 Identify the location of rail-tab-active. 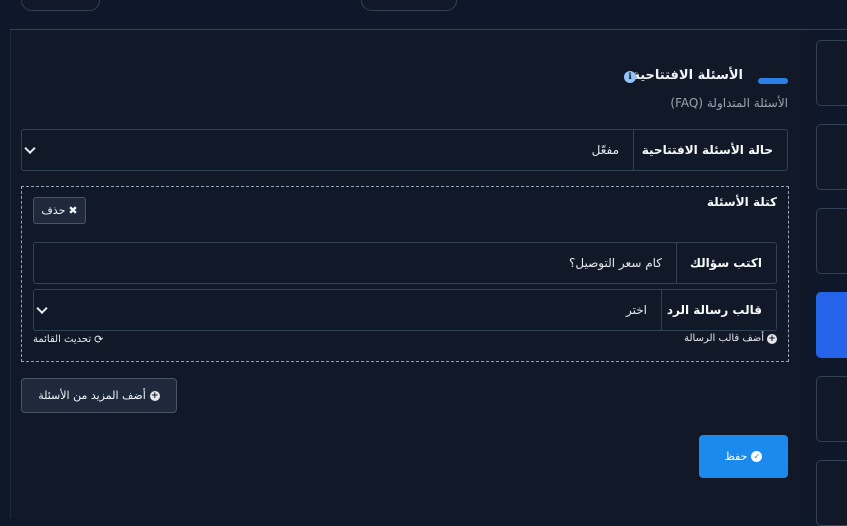
(831, 325).